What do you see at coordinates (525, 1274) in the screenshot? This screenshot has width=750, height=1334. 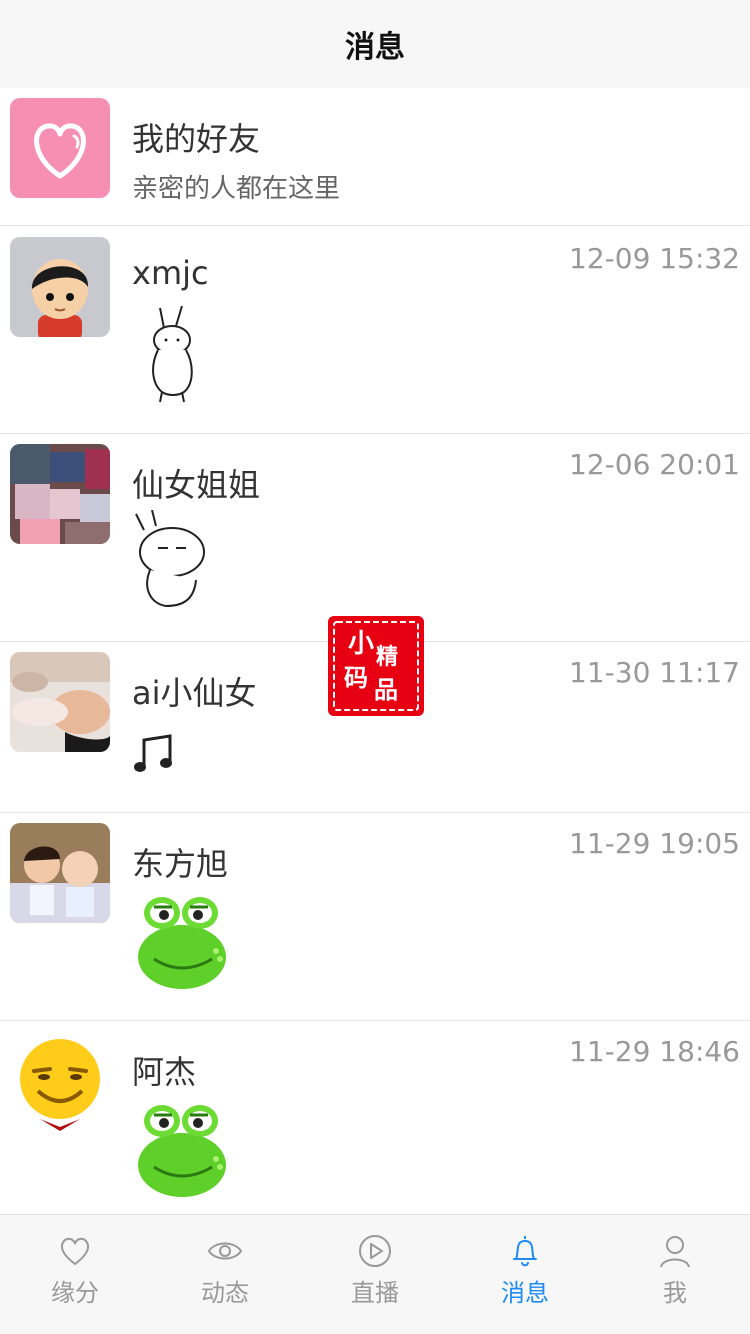 I see `tab-messages: 消息` at bounding box center [525, 1274].